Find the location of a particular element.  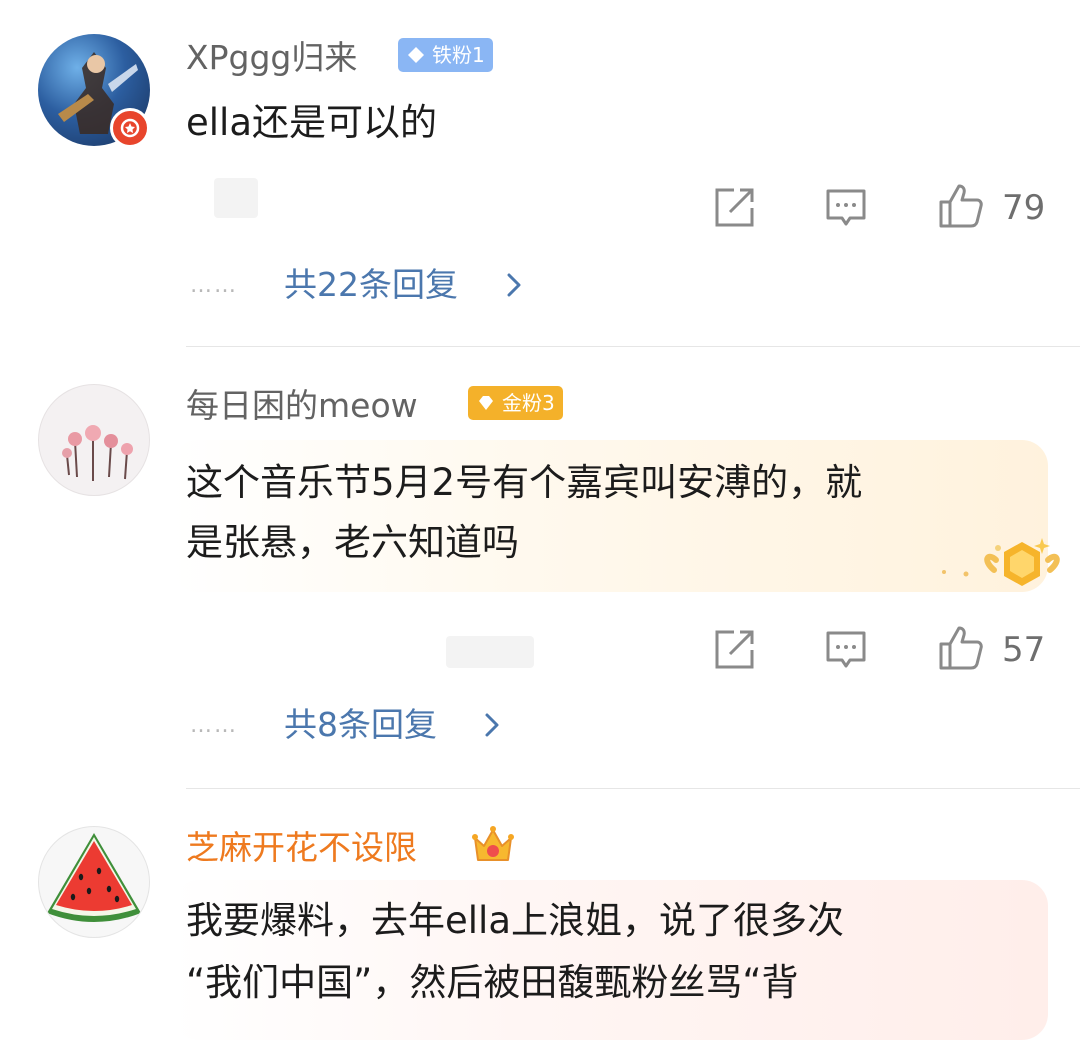

comment-text: 是张悬，老六知道吗 is located at coordinates (352, 542).